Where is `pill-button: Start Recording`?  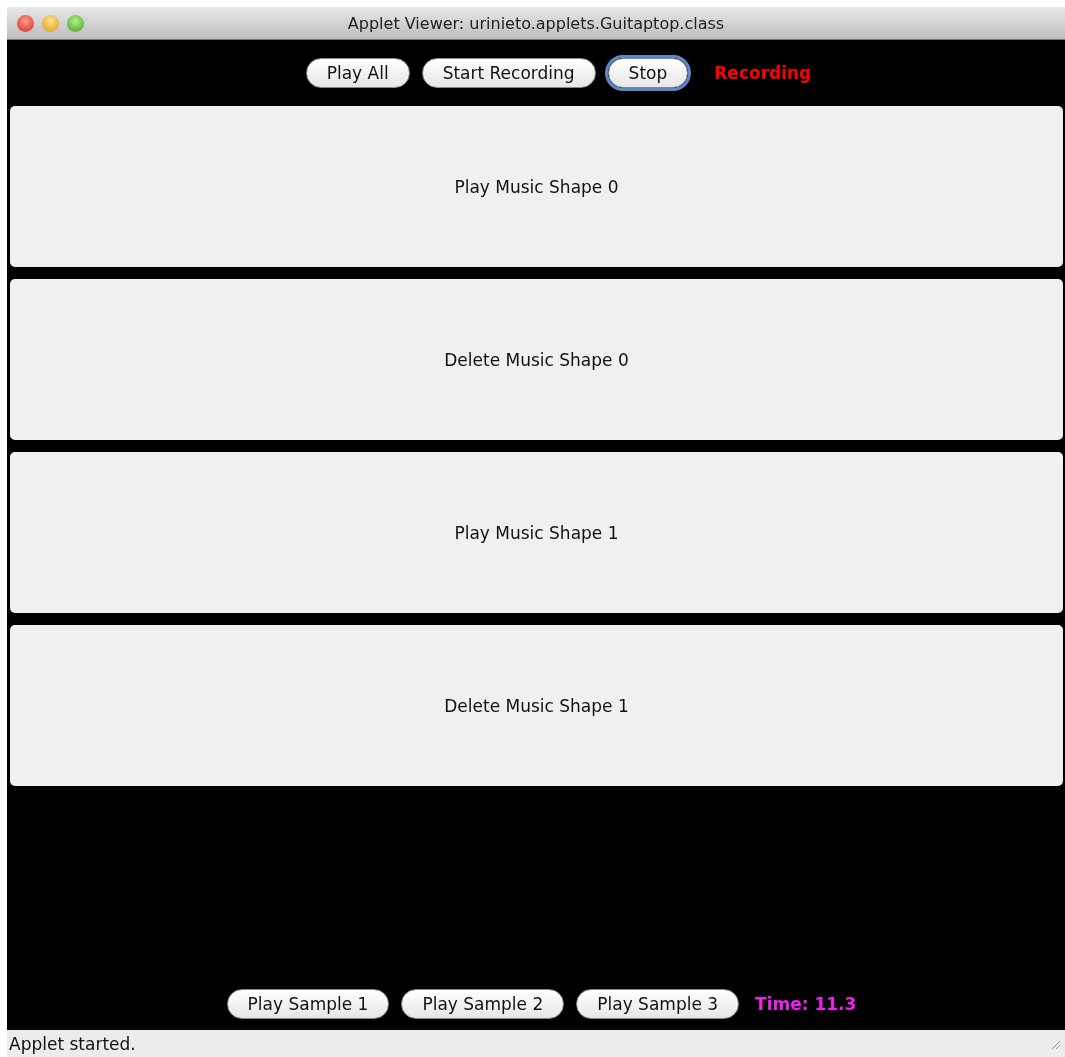 pill-button: Start Recording is located at coordinates (508, 73).